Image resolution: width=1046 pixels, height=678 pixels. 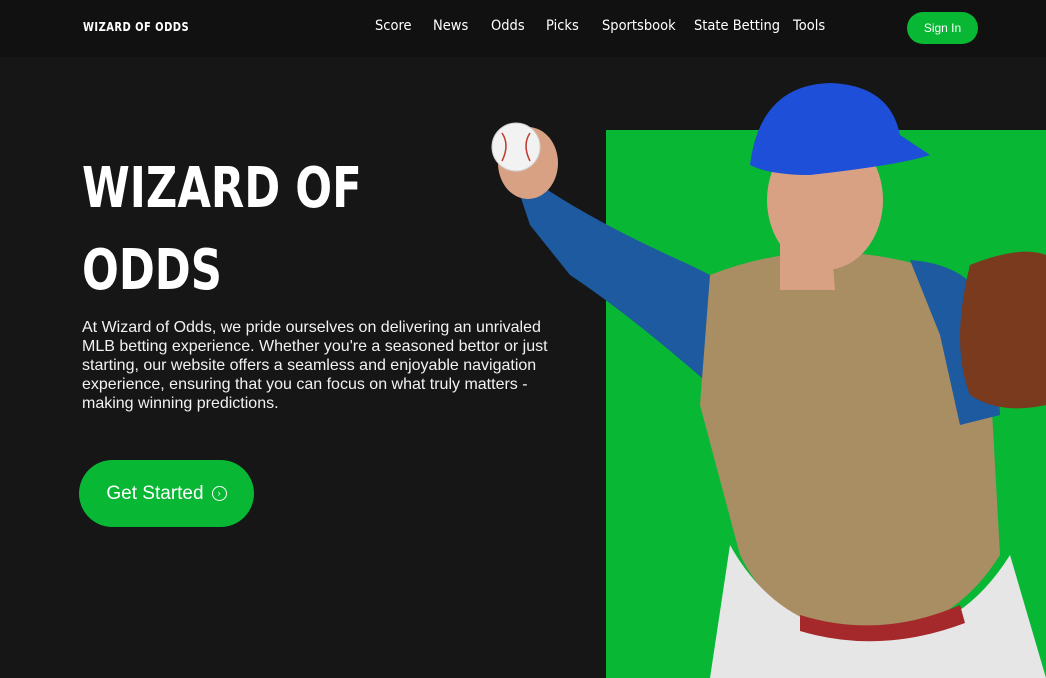 What do you see at coordinates (450, 26) in the screenshot?
I see `nav-item-news: News` at bounding box center [450, 26].